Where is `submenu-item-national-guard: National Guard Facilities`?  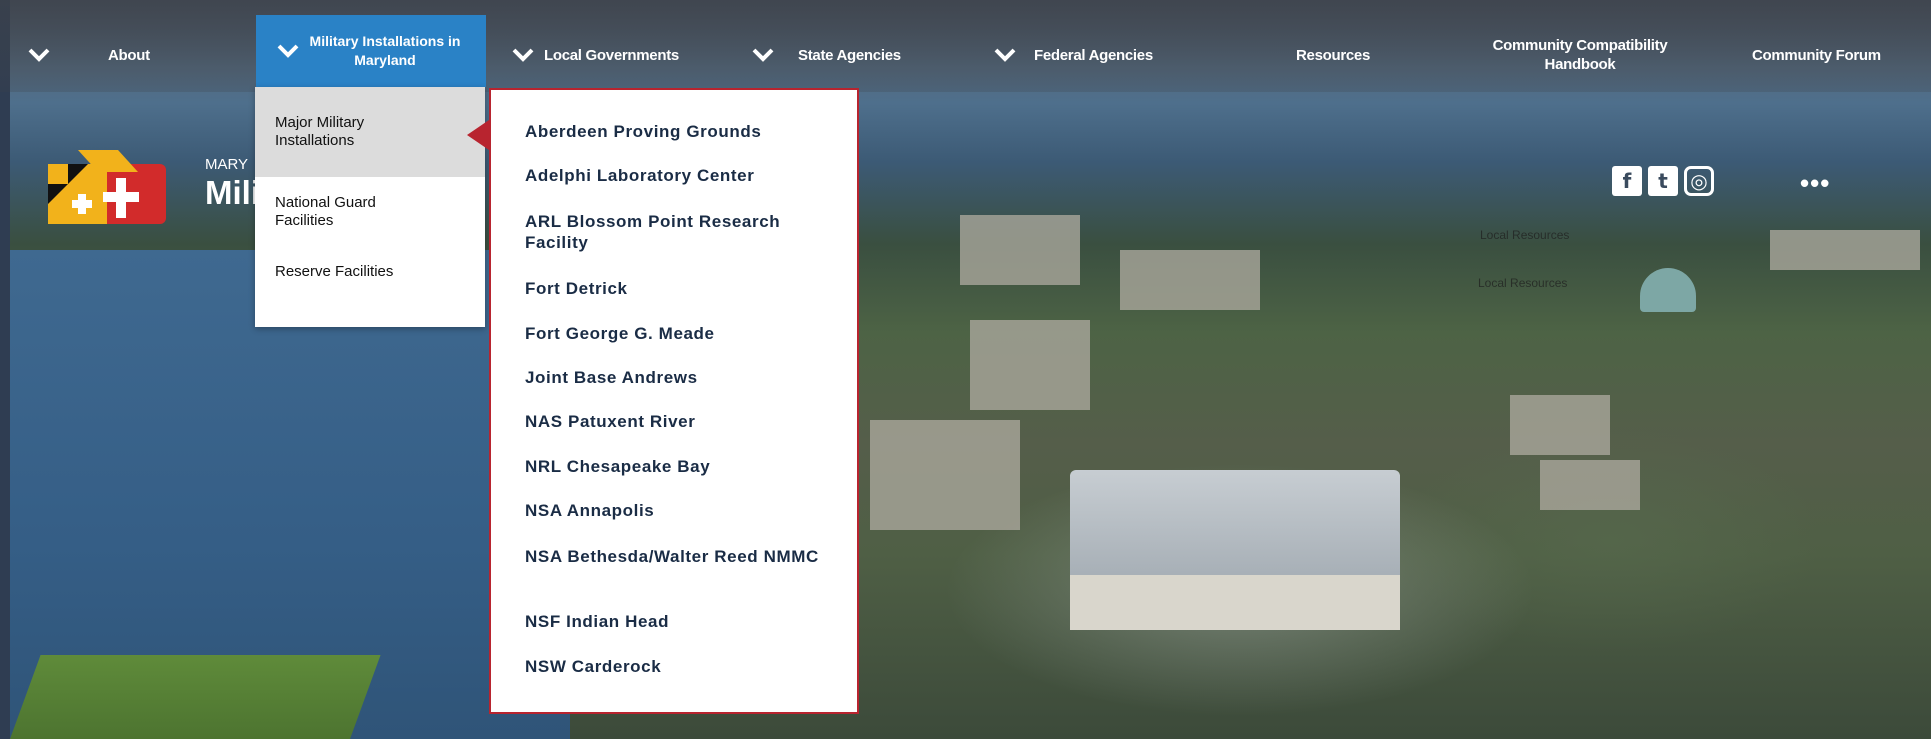 submenu-item-national-guard: National Guard Facilities is located at coordinates (370, 212).